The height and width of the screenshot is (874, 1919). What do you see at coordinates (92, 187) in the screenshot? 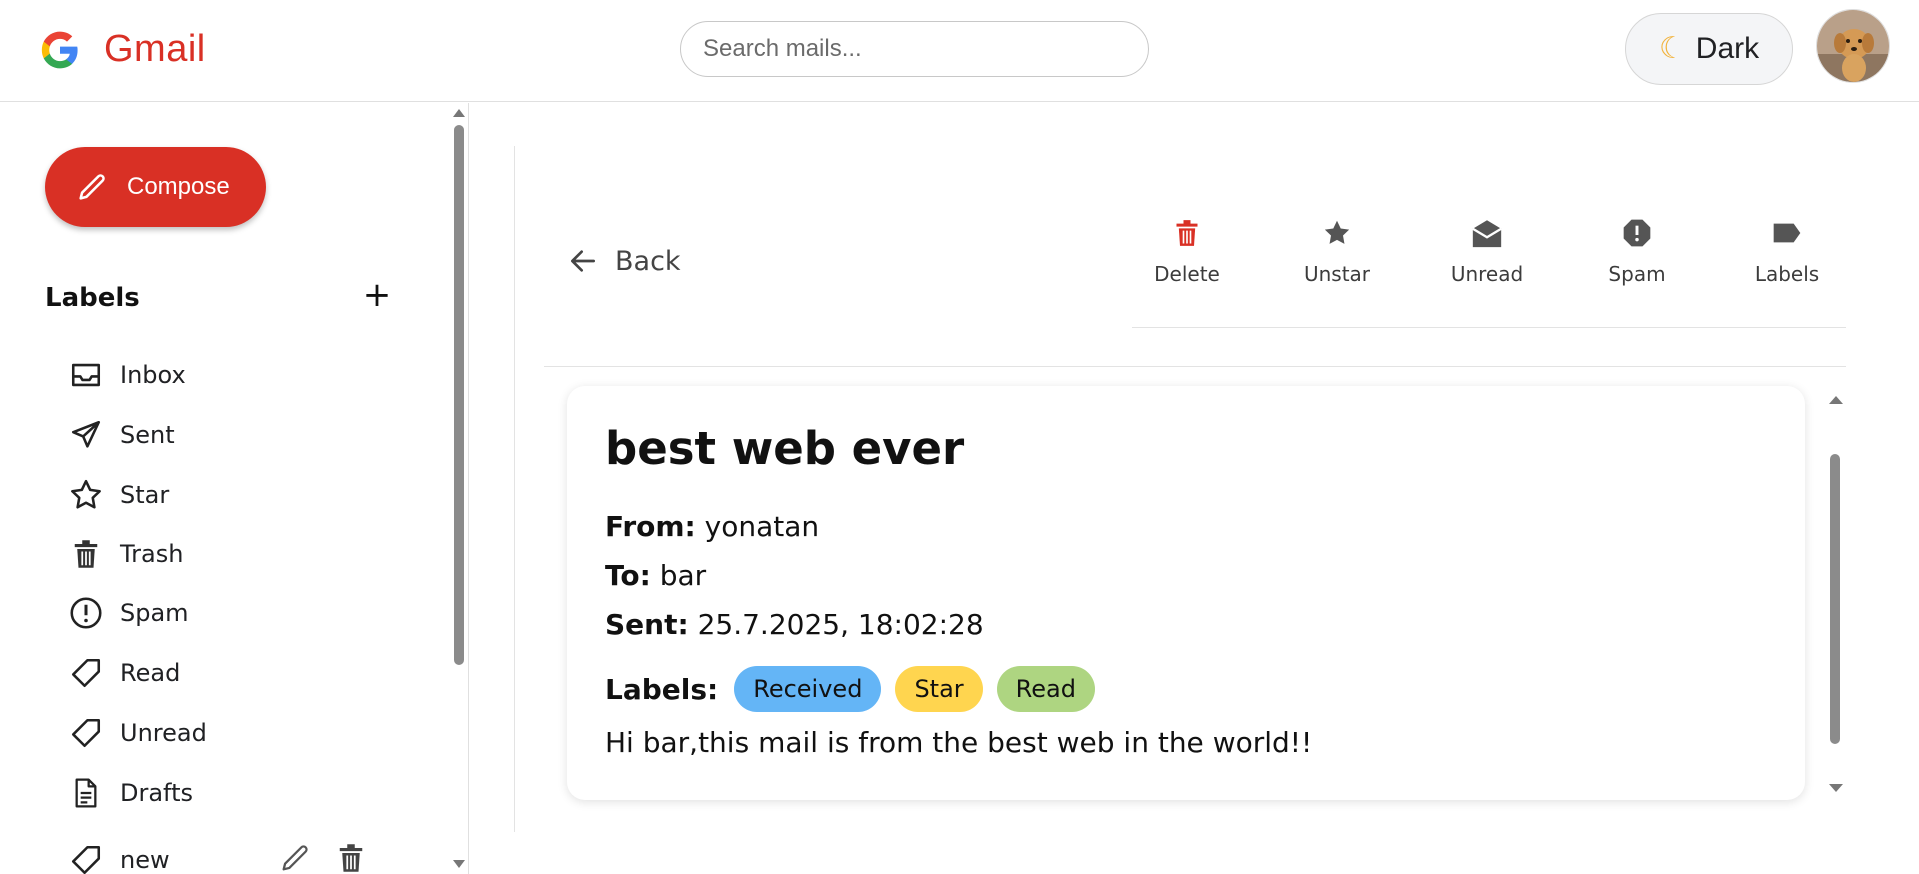
I see `pencil-icon` at bounding box center [92, 187].